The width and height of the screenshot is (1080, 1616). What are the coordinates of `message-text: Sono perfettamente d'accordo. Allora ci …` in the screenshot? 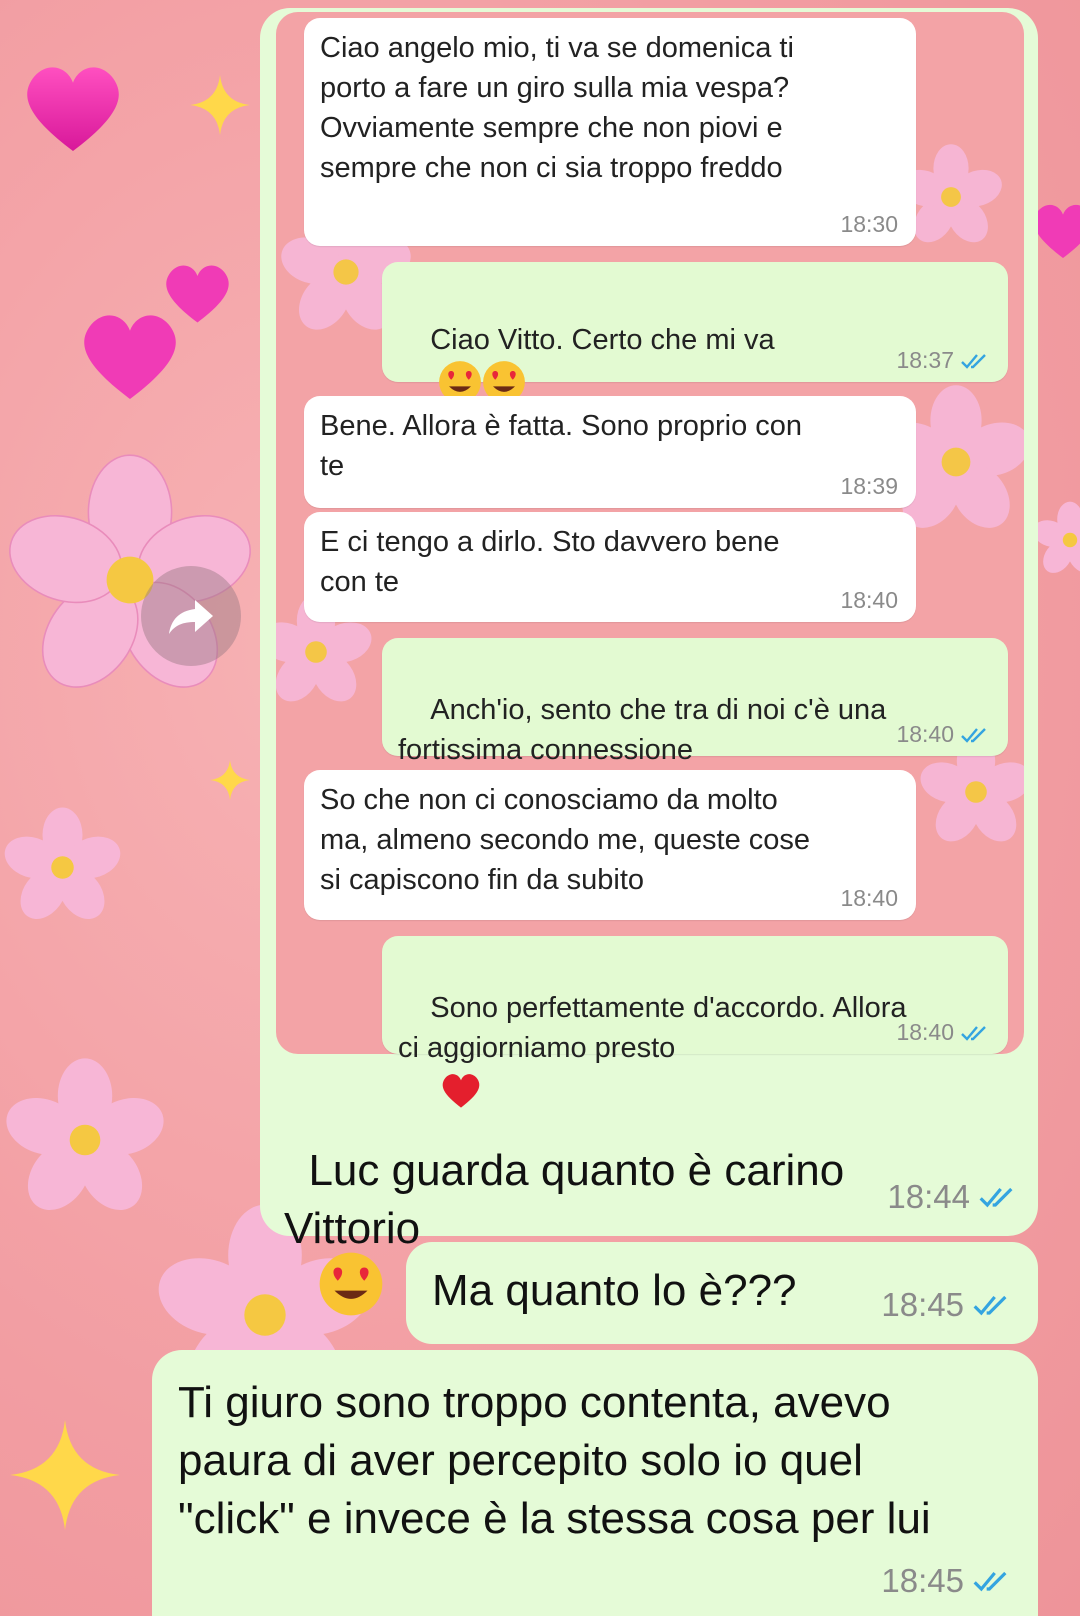 It's located at (652, 1028).